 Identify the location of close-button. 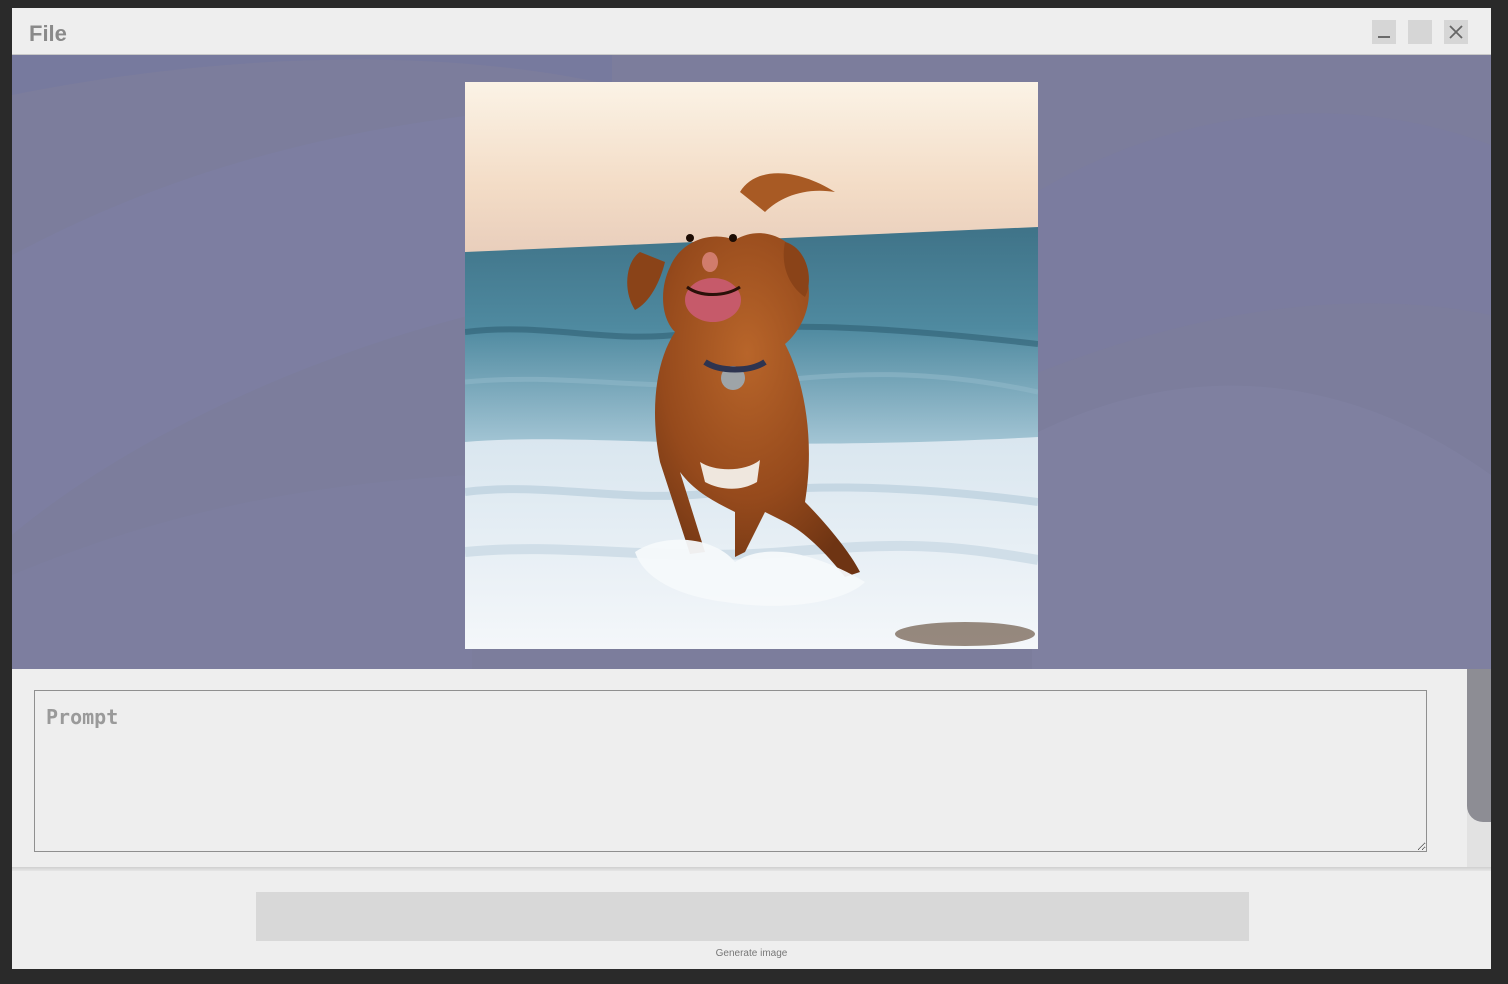
(1456, 32).